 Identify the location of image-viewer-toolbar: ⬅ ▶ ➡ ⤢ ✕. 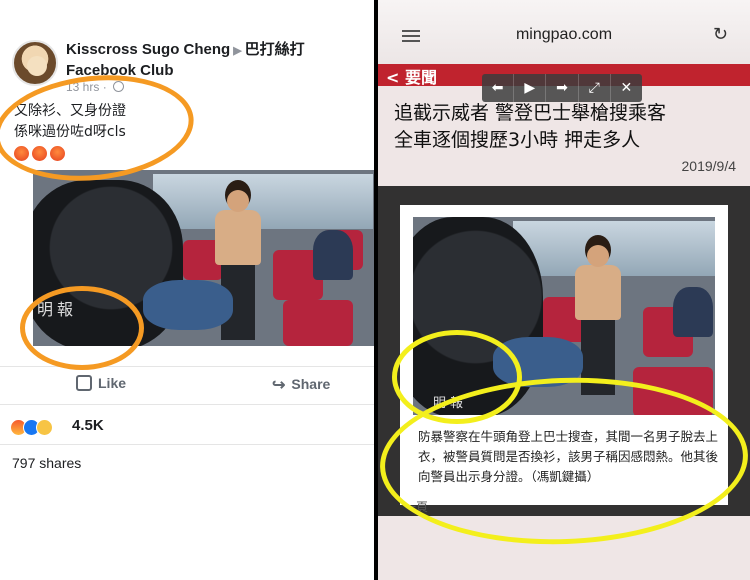
(562, 88).